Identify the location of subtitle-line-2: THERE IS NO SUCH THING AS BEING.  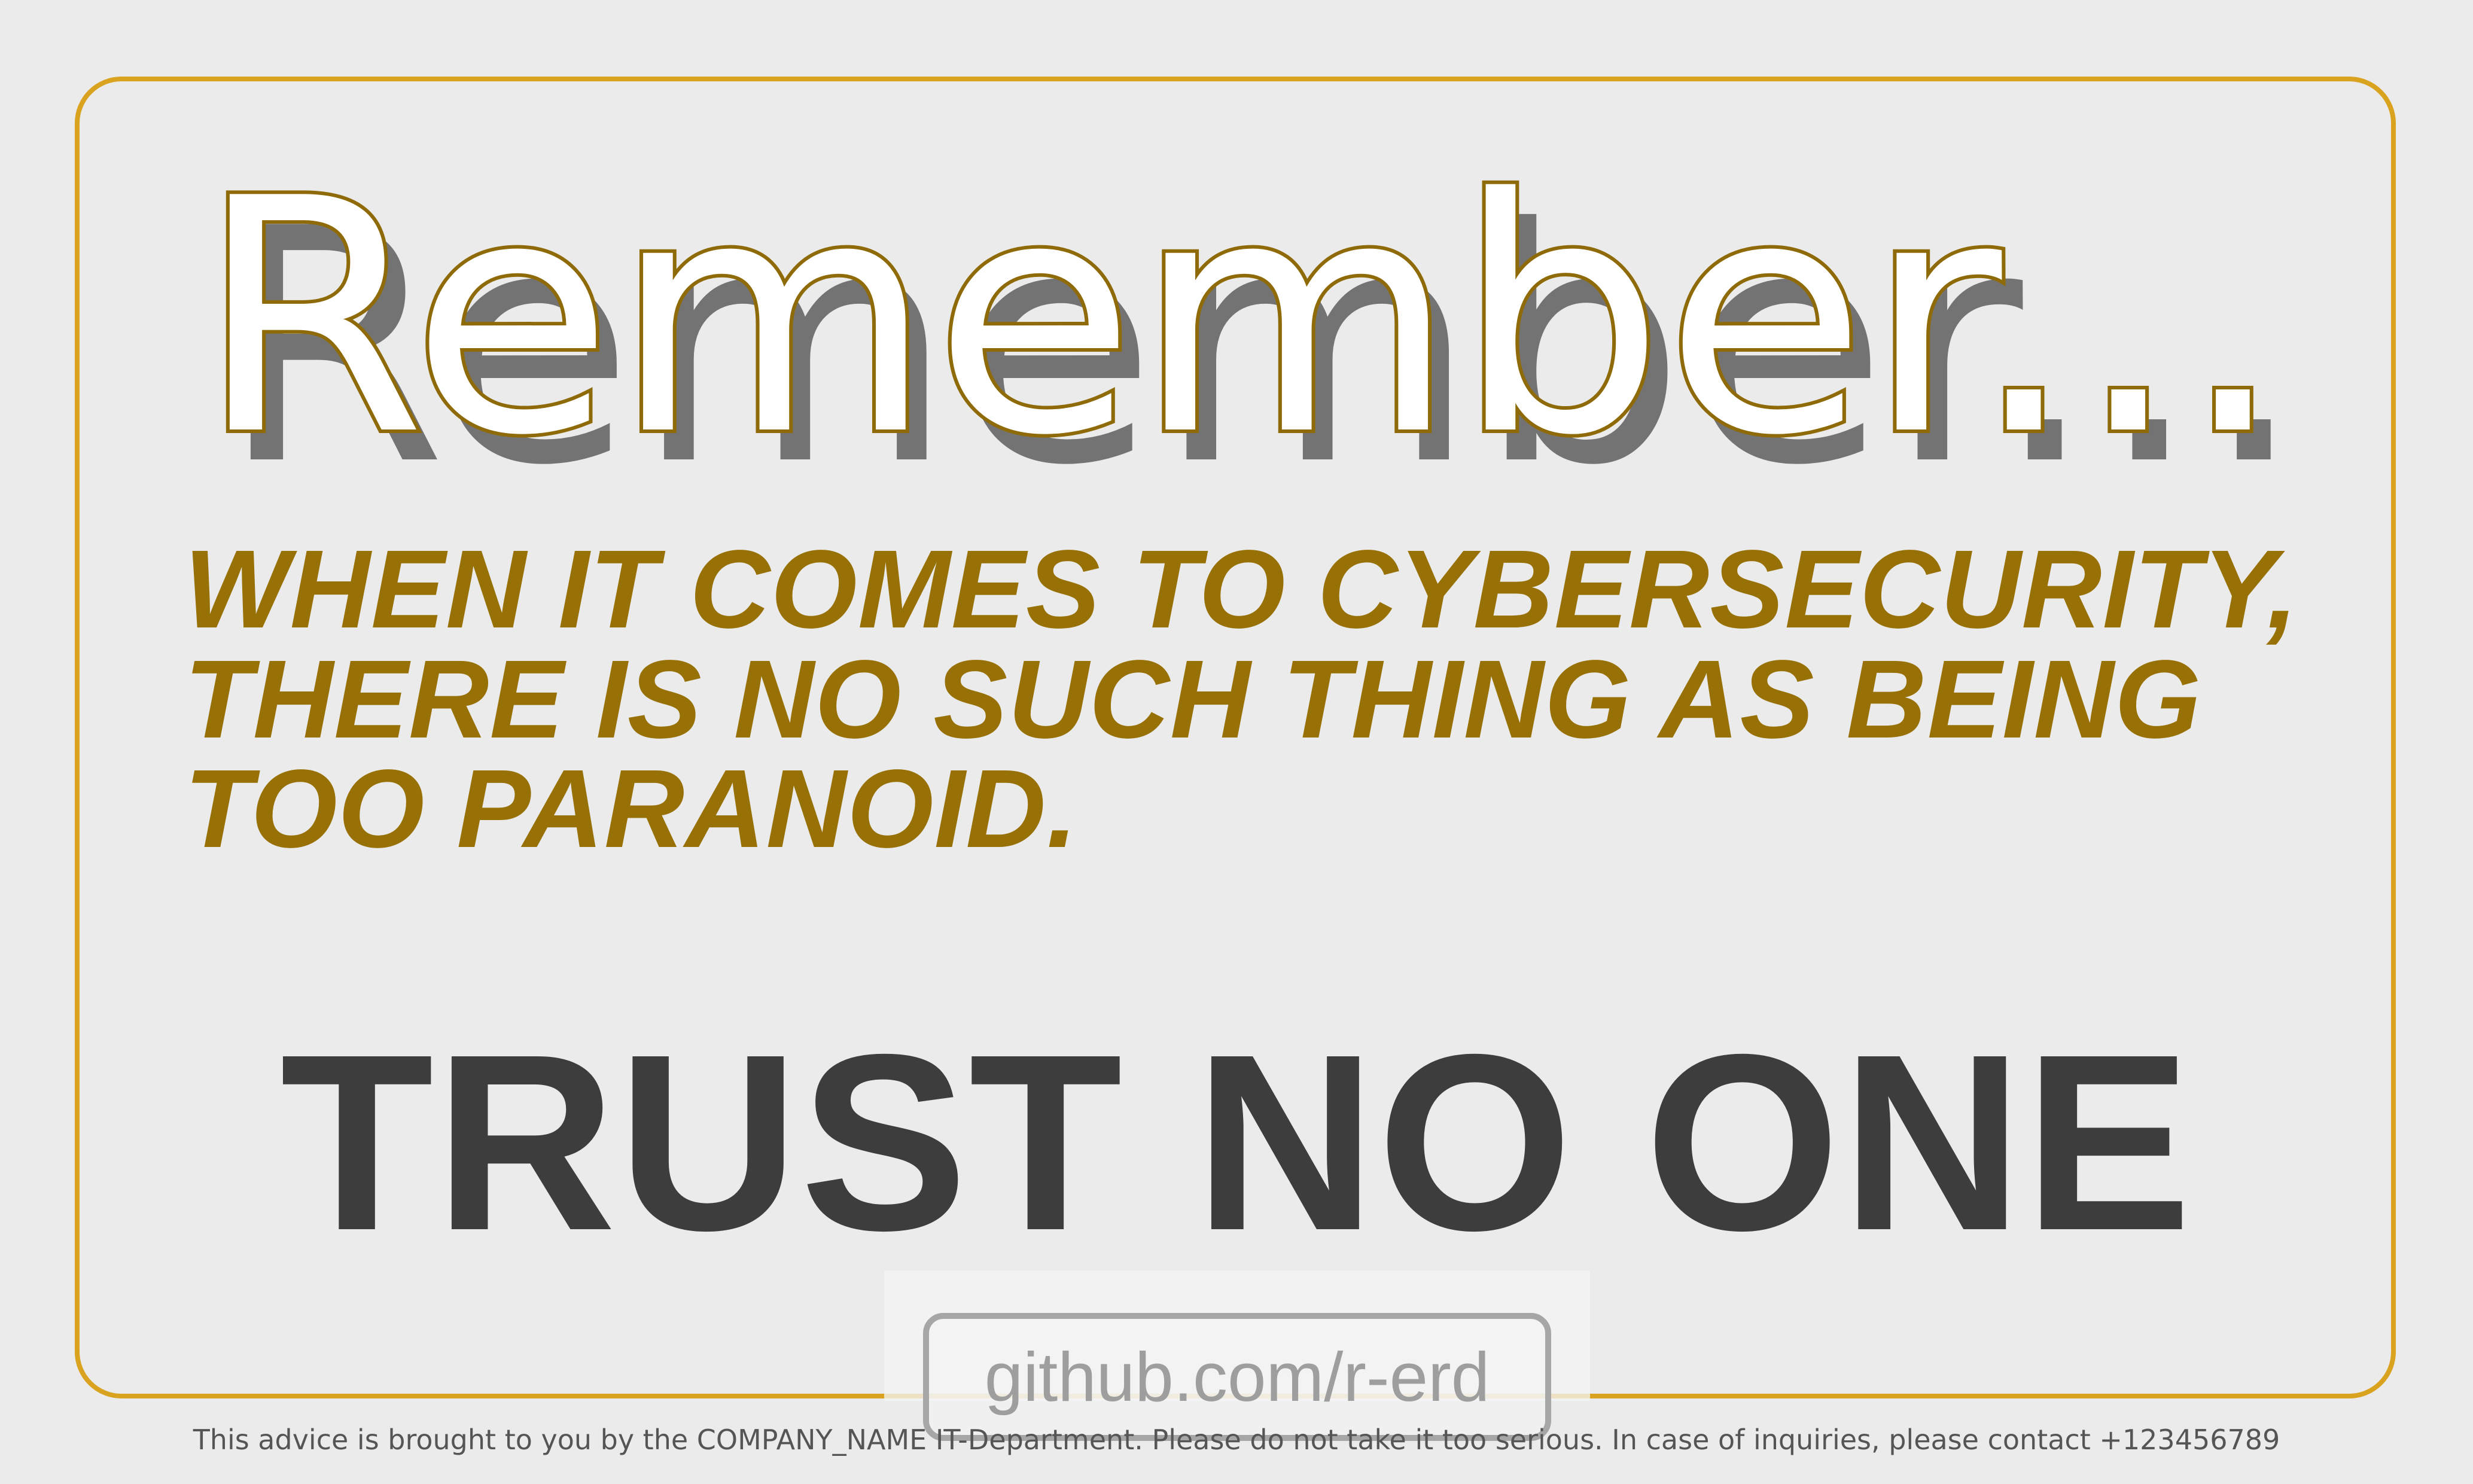
(1193, 699).